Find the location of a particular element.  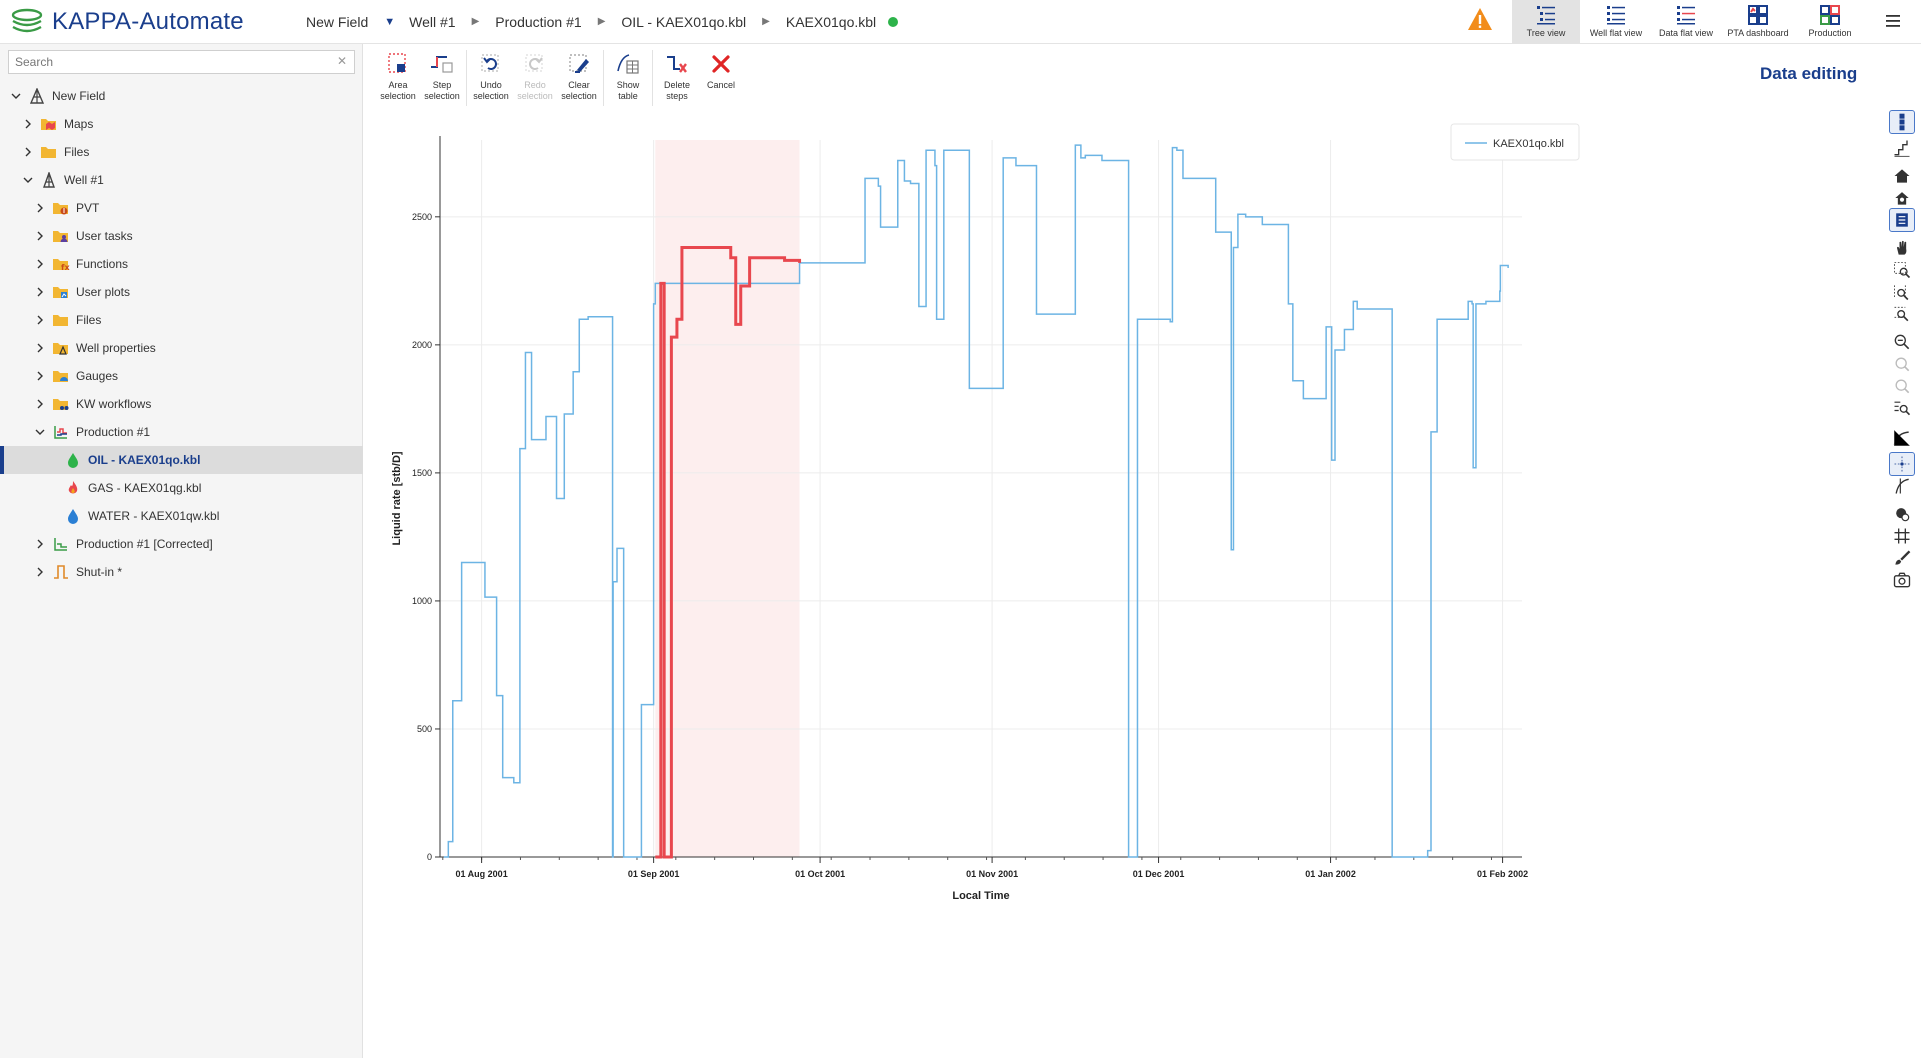

production-view-button: Production is located at coordinates (1830, 22).